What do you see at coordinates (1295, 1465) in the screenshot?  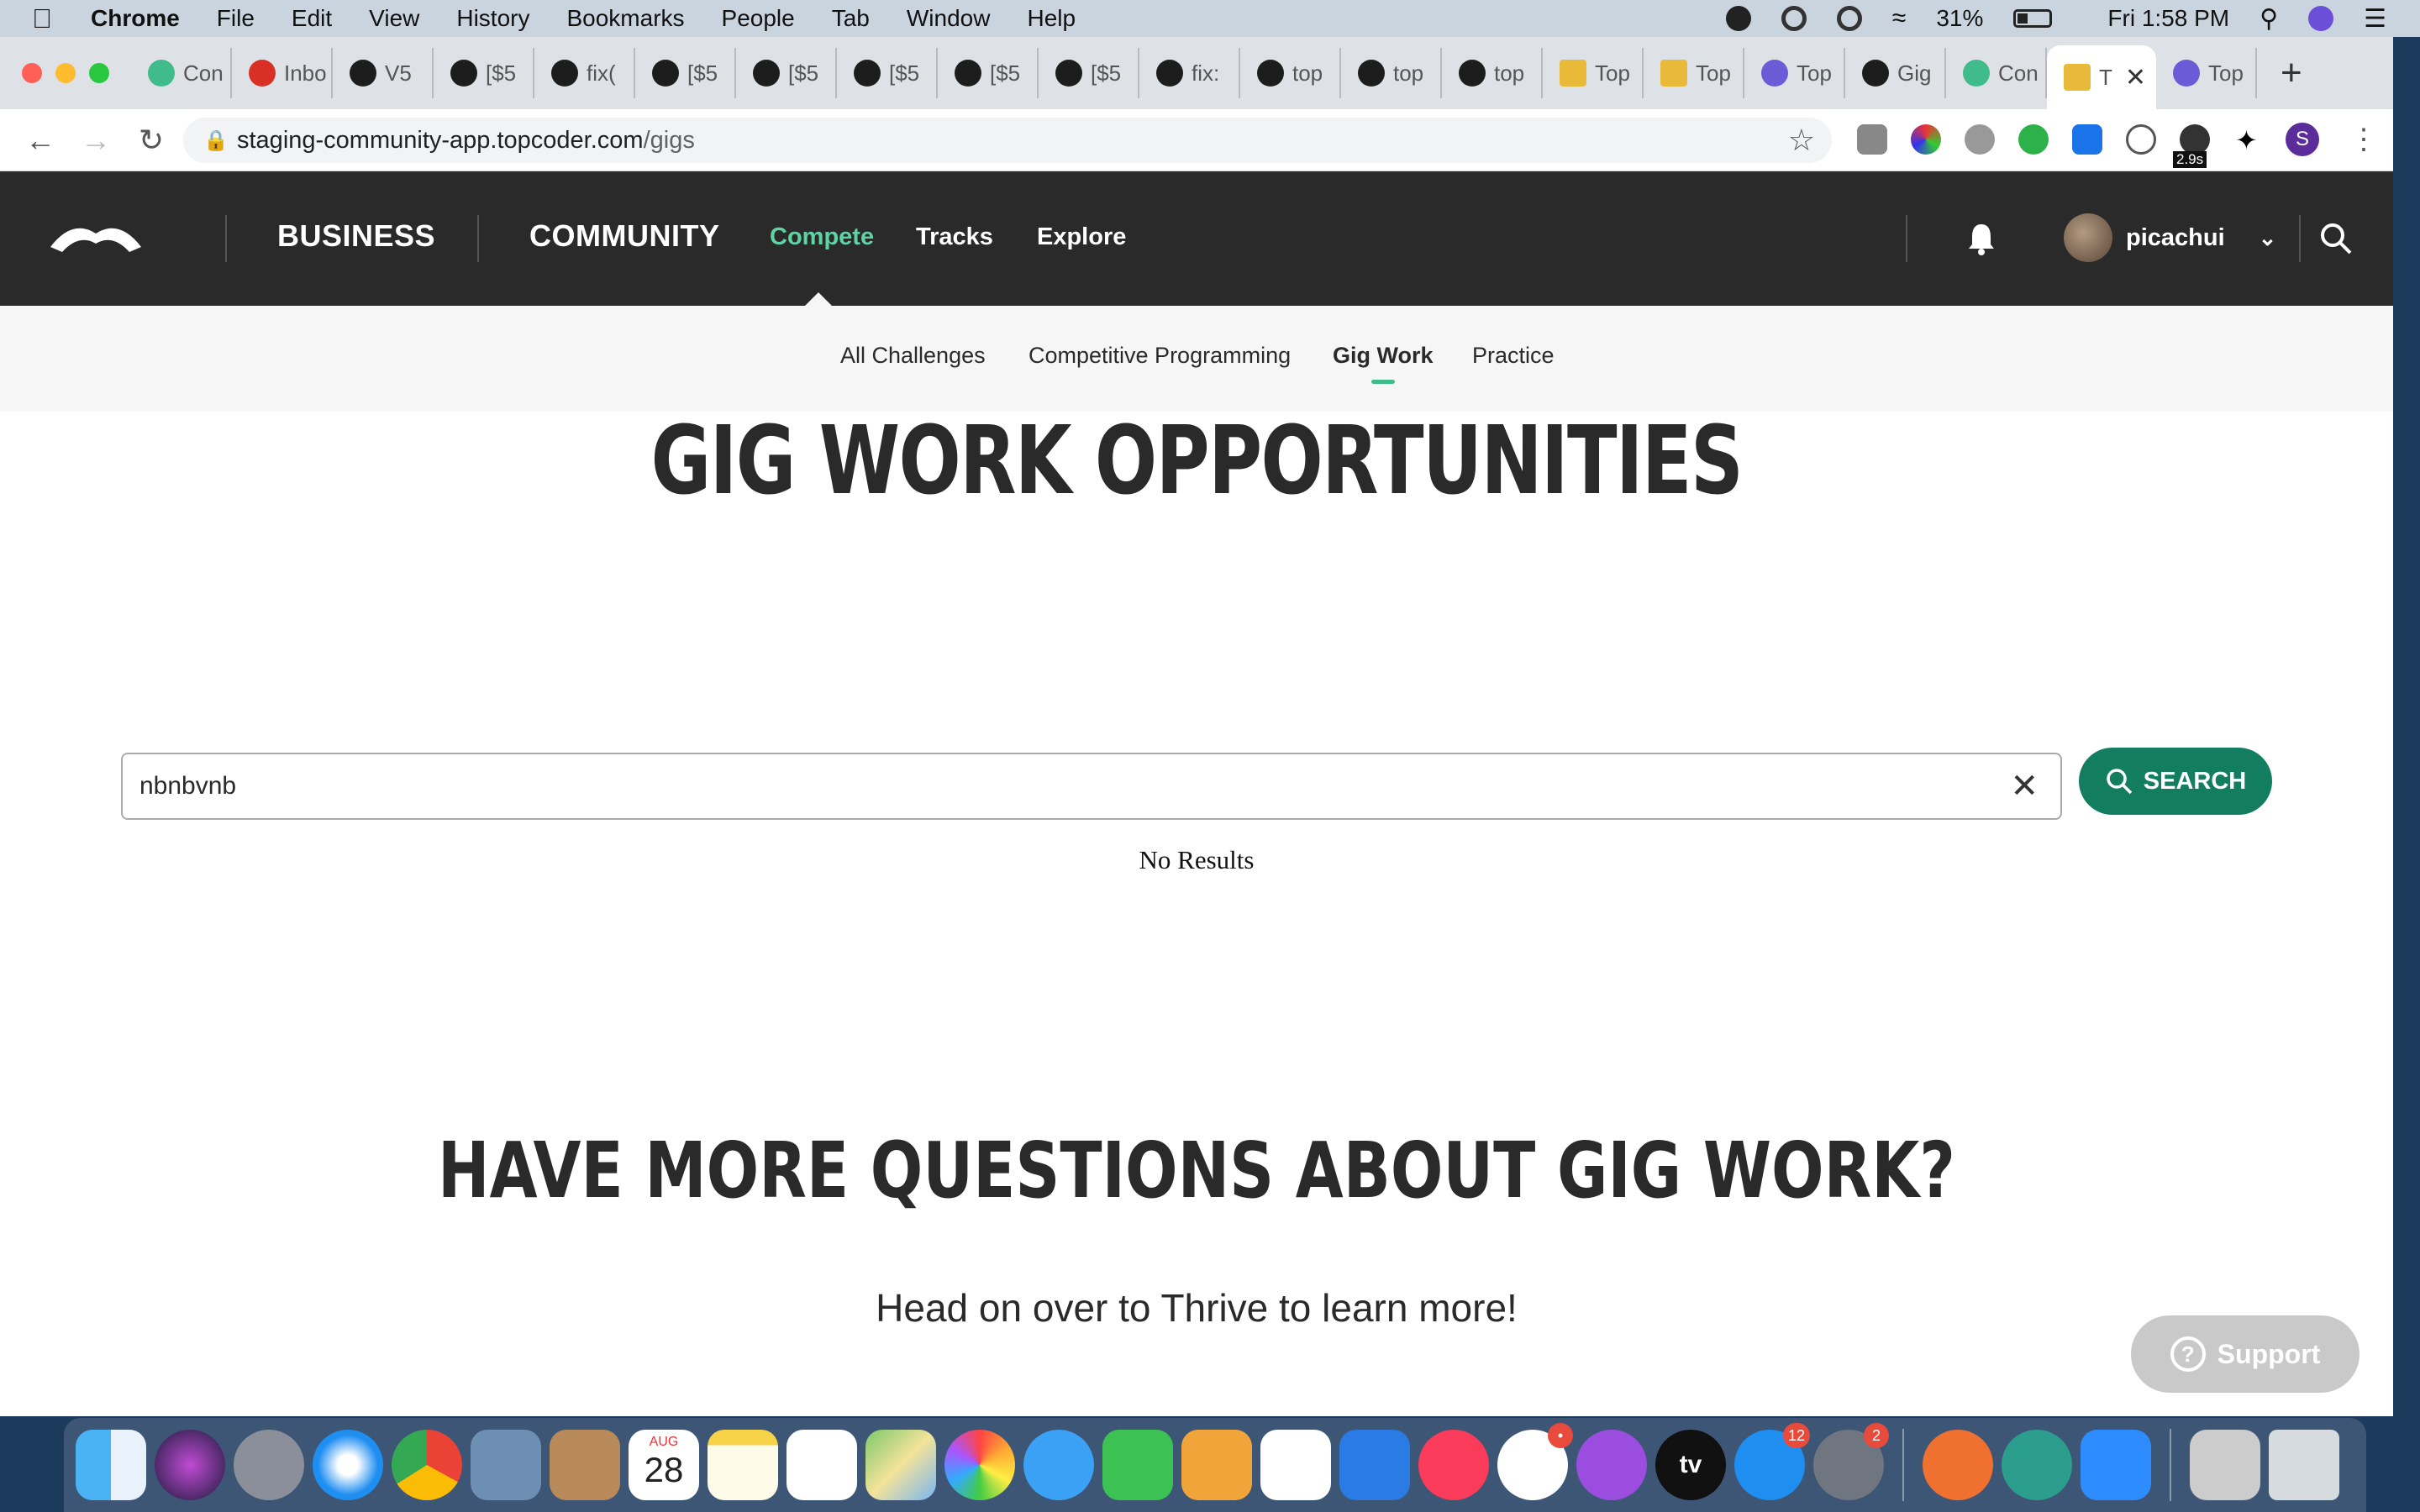 I see `numbers-icon` at bounding box center [1295, 1465].